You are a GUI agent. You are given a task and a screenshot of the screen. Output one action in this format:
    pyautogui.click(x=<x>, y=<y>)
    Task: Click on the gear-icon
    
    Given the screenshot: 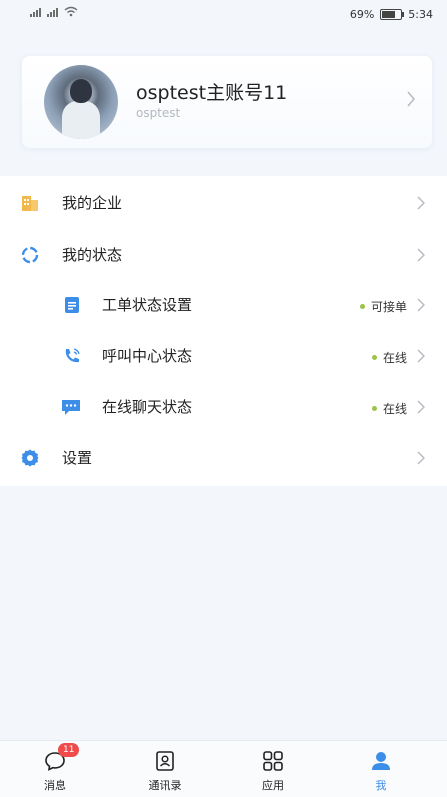 What is the action you would take?
    pyautogui.click(x=30, y=458)
    